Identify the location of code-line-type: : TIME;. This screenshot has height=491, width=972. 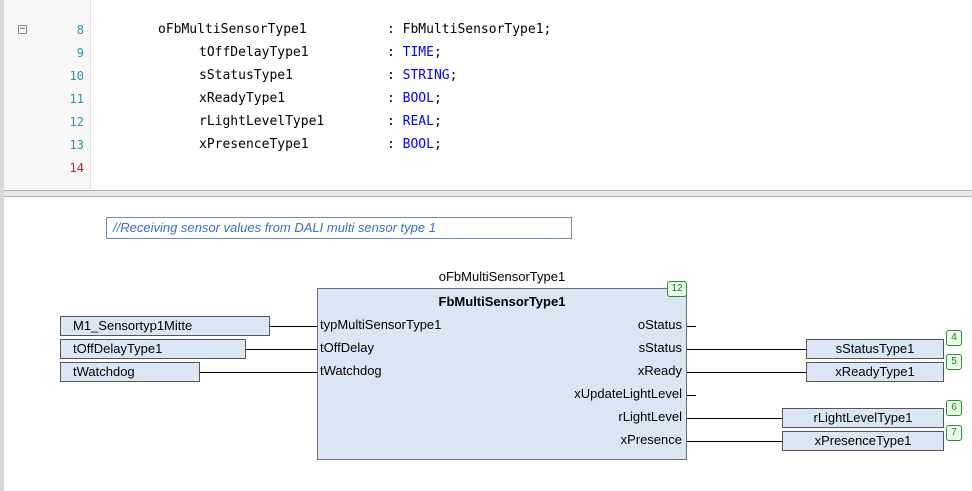
(414, 52).